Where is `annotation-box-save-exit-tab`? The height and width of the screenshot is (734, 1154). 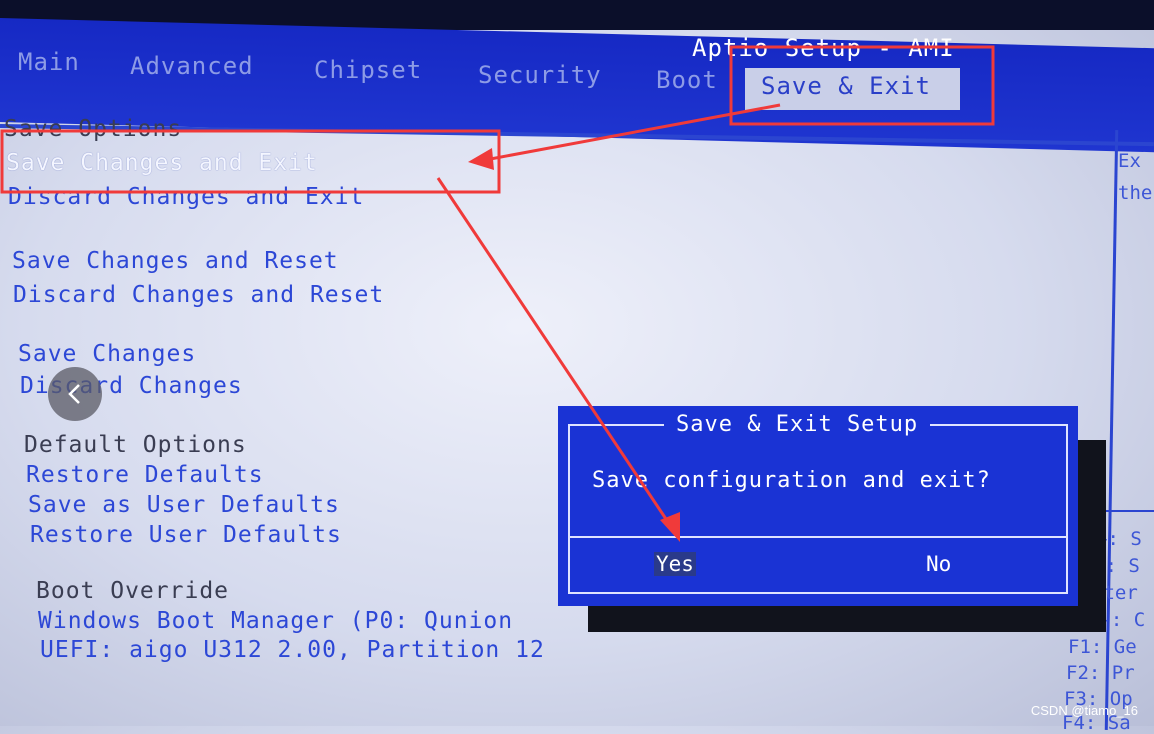 annotation-box-save-exit-tab is located at coordinates (862, 85).